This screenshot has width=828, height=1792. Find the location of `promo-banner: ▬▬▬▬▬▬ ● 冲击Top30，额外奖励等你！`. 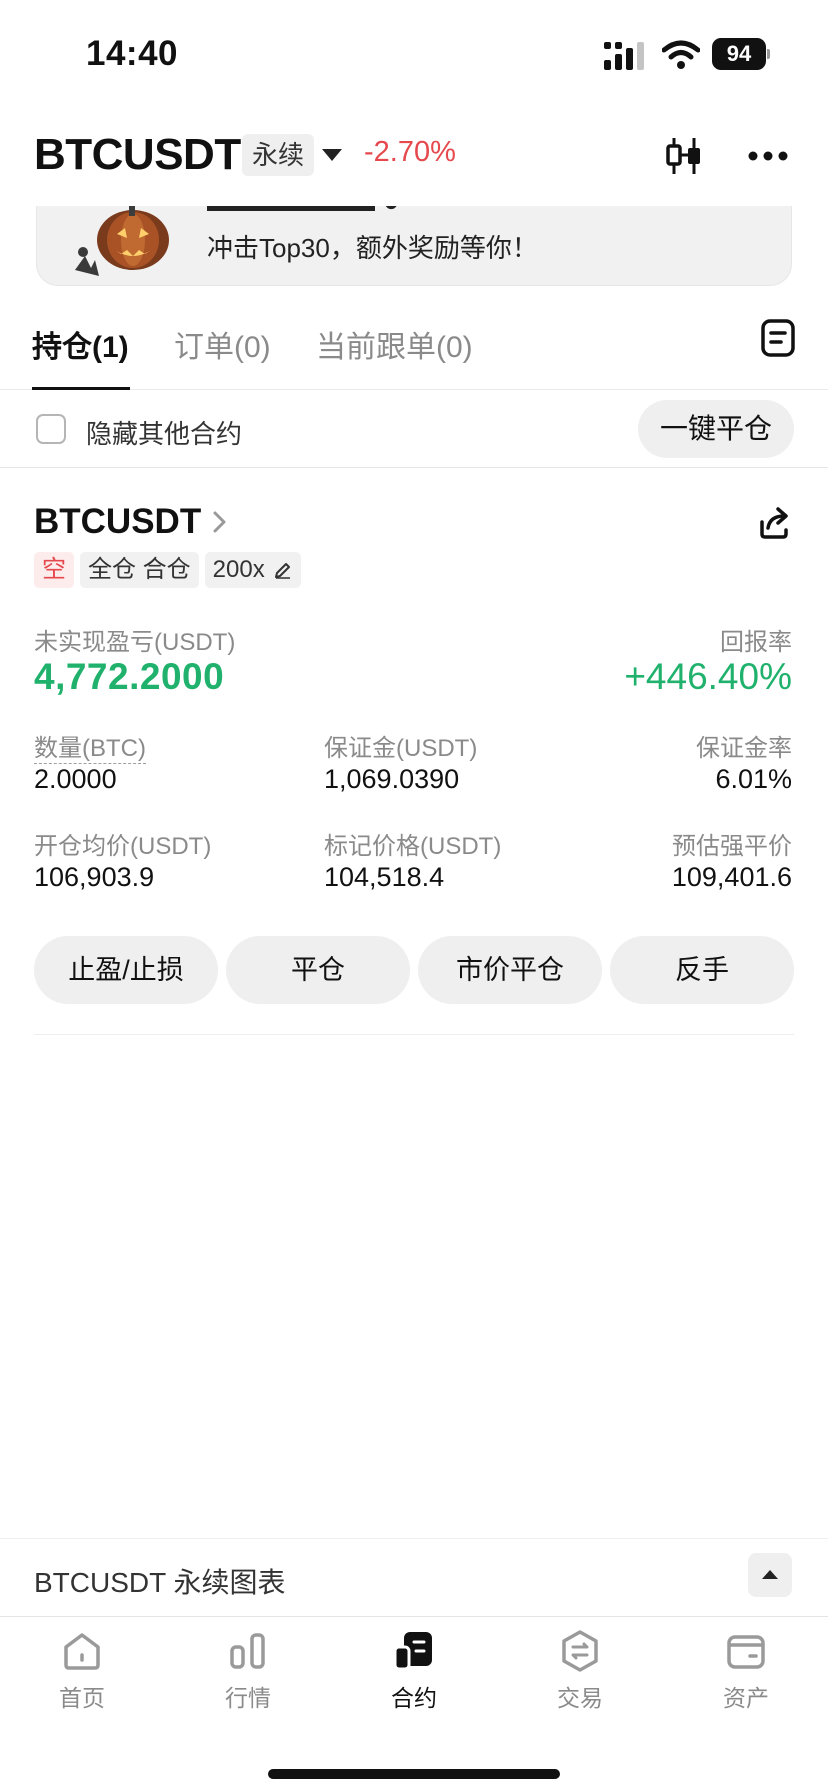

promo-banner: ▬▬▬▬▬▬ ● 冲击Top30，额外奖励等你！ is located at coordinates (414, 246).